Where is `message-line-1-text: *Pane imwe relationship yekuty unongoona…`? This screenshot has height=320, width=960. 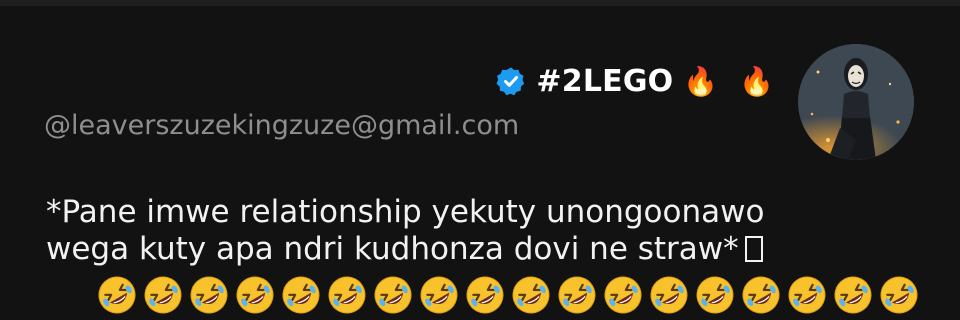 message-line-1-text: *Pane imwe relationship yekuty unongoona… is located at coordinates (405, 212).